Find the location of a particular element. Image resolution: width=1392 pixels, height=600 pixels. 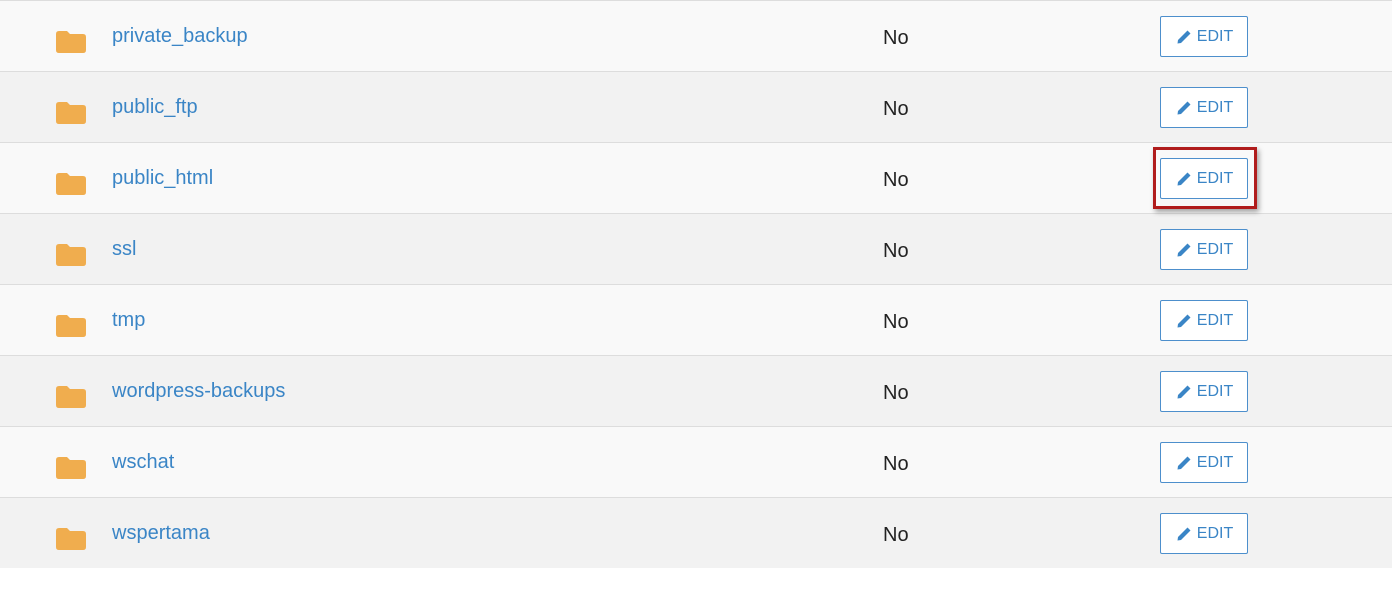

directory-link: ssl is located at coordinates (124, 249).